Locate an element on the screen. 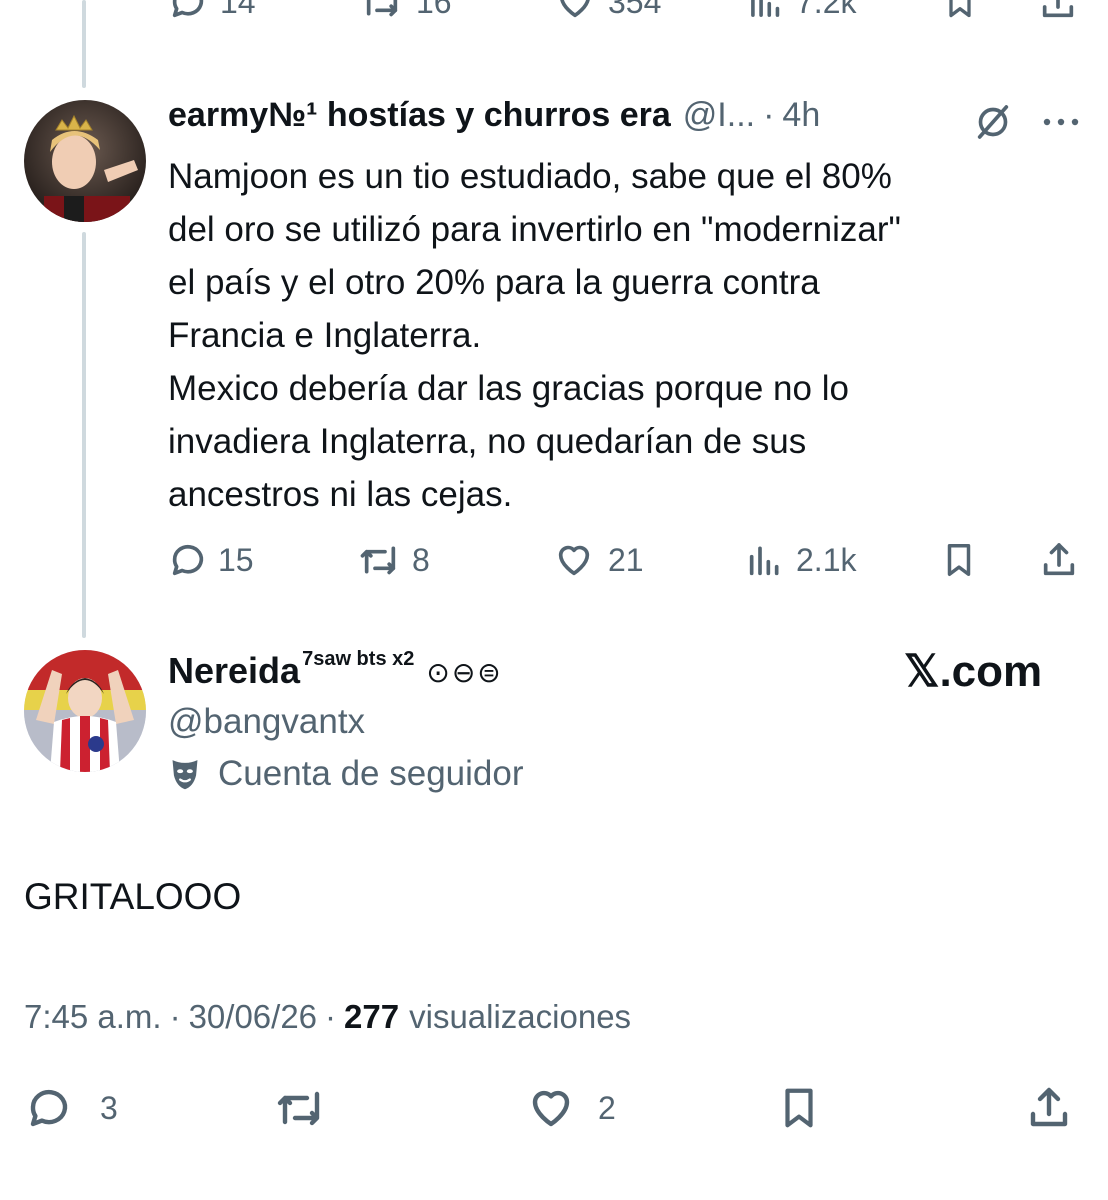 The width and height of the screenshot is (1108, 1200). prev-reply-button: 14 is located at coordinates (212, 11).